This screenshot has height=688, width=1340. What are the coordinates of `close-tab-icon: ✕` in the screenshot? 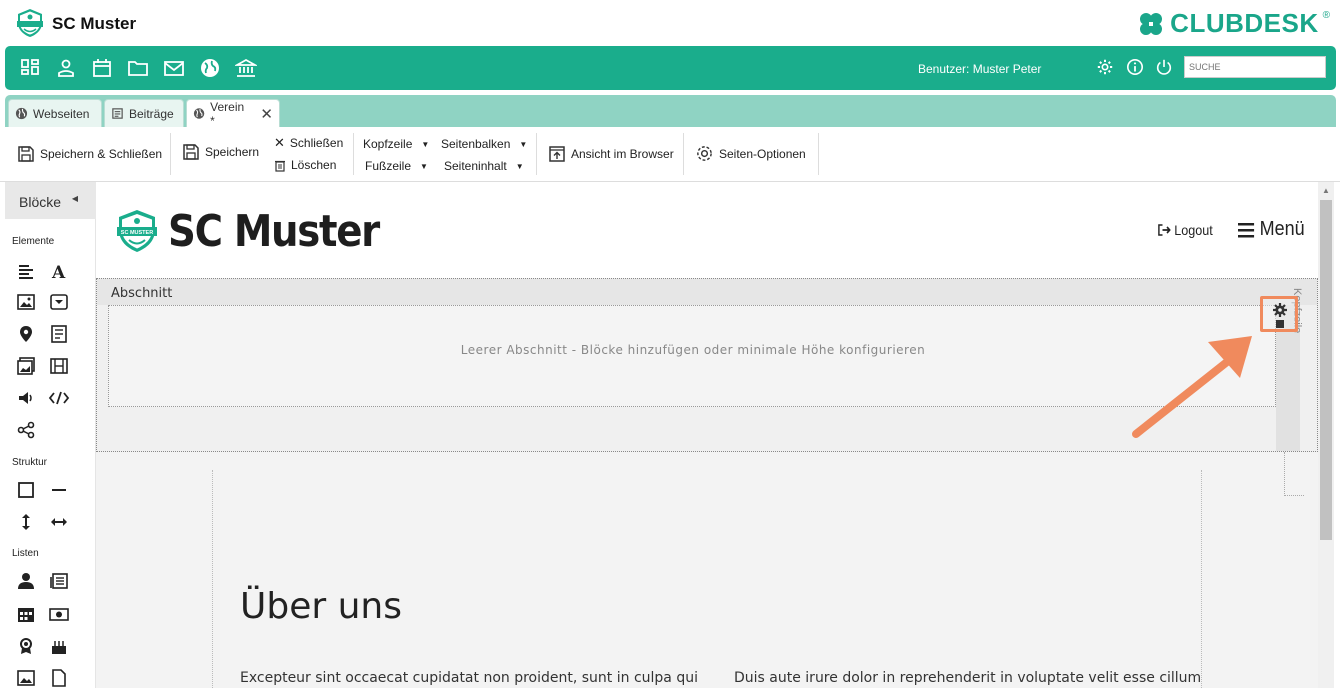 It's located at (266, 114).